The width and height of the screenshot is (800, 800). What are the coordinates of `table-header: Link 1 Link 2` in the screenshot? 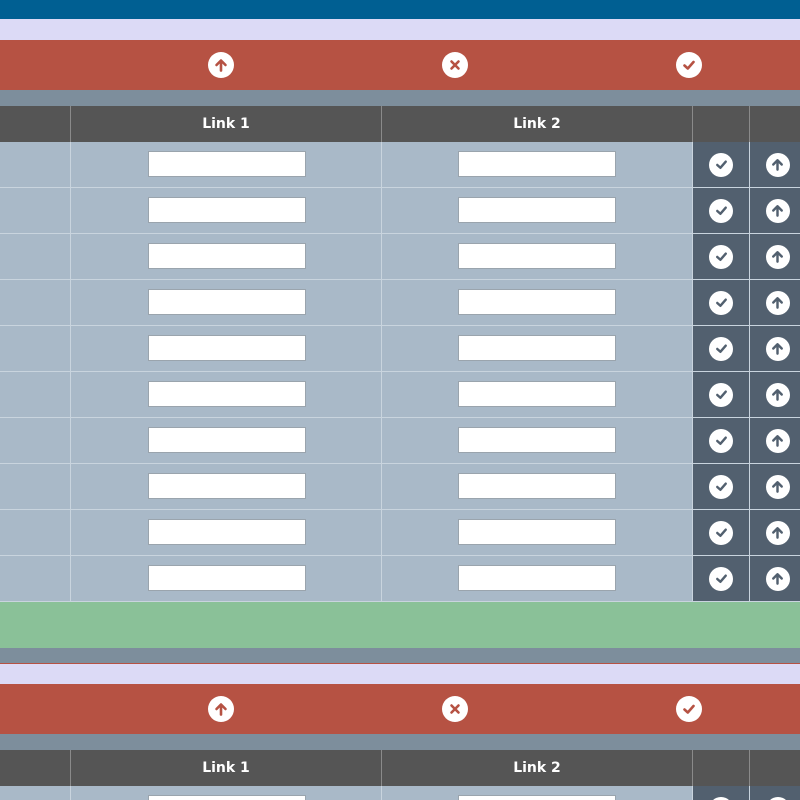 It's located at (400, 124).